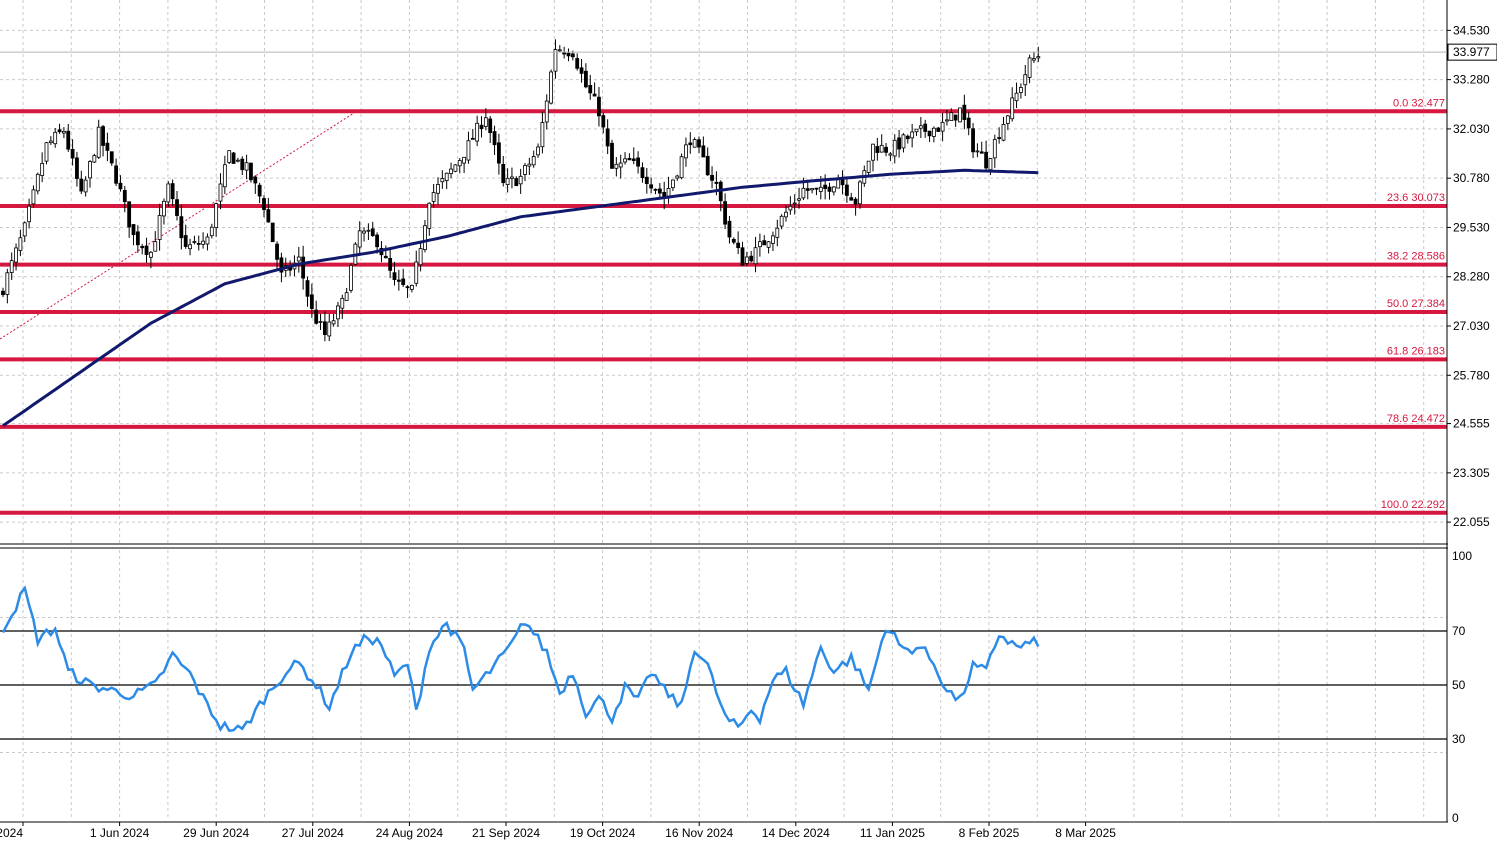 This screenshot has width=1497, height=851. What do you see at coordinates (1471, 178) in the screenshot?
I see `price-tick-label: 30.780` at bounding box center [1471, 178].